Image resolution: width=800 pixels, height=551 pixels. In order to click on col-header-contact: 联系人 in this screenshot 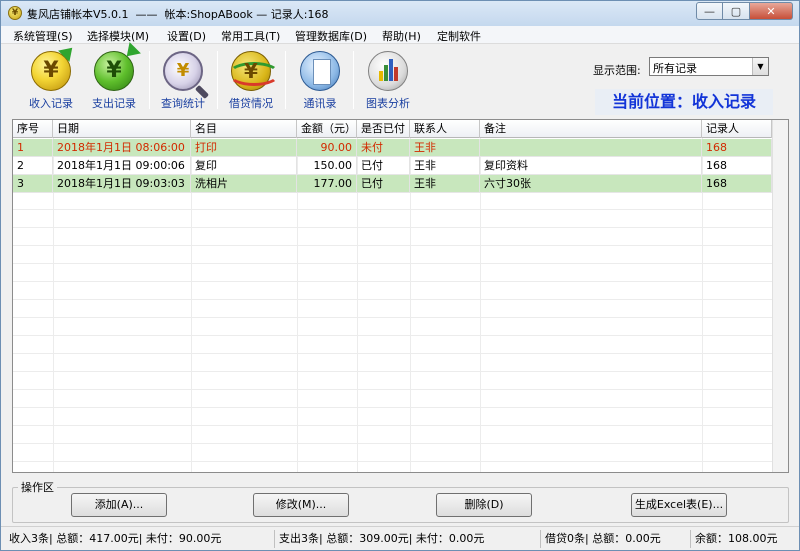, I will do `click(445, 129)`.